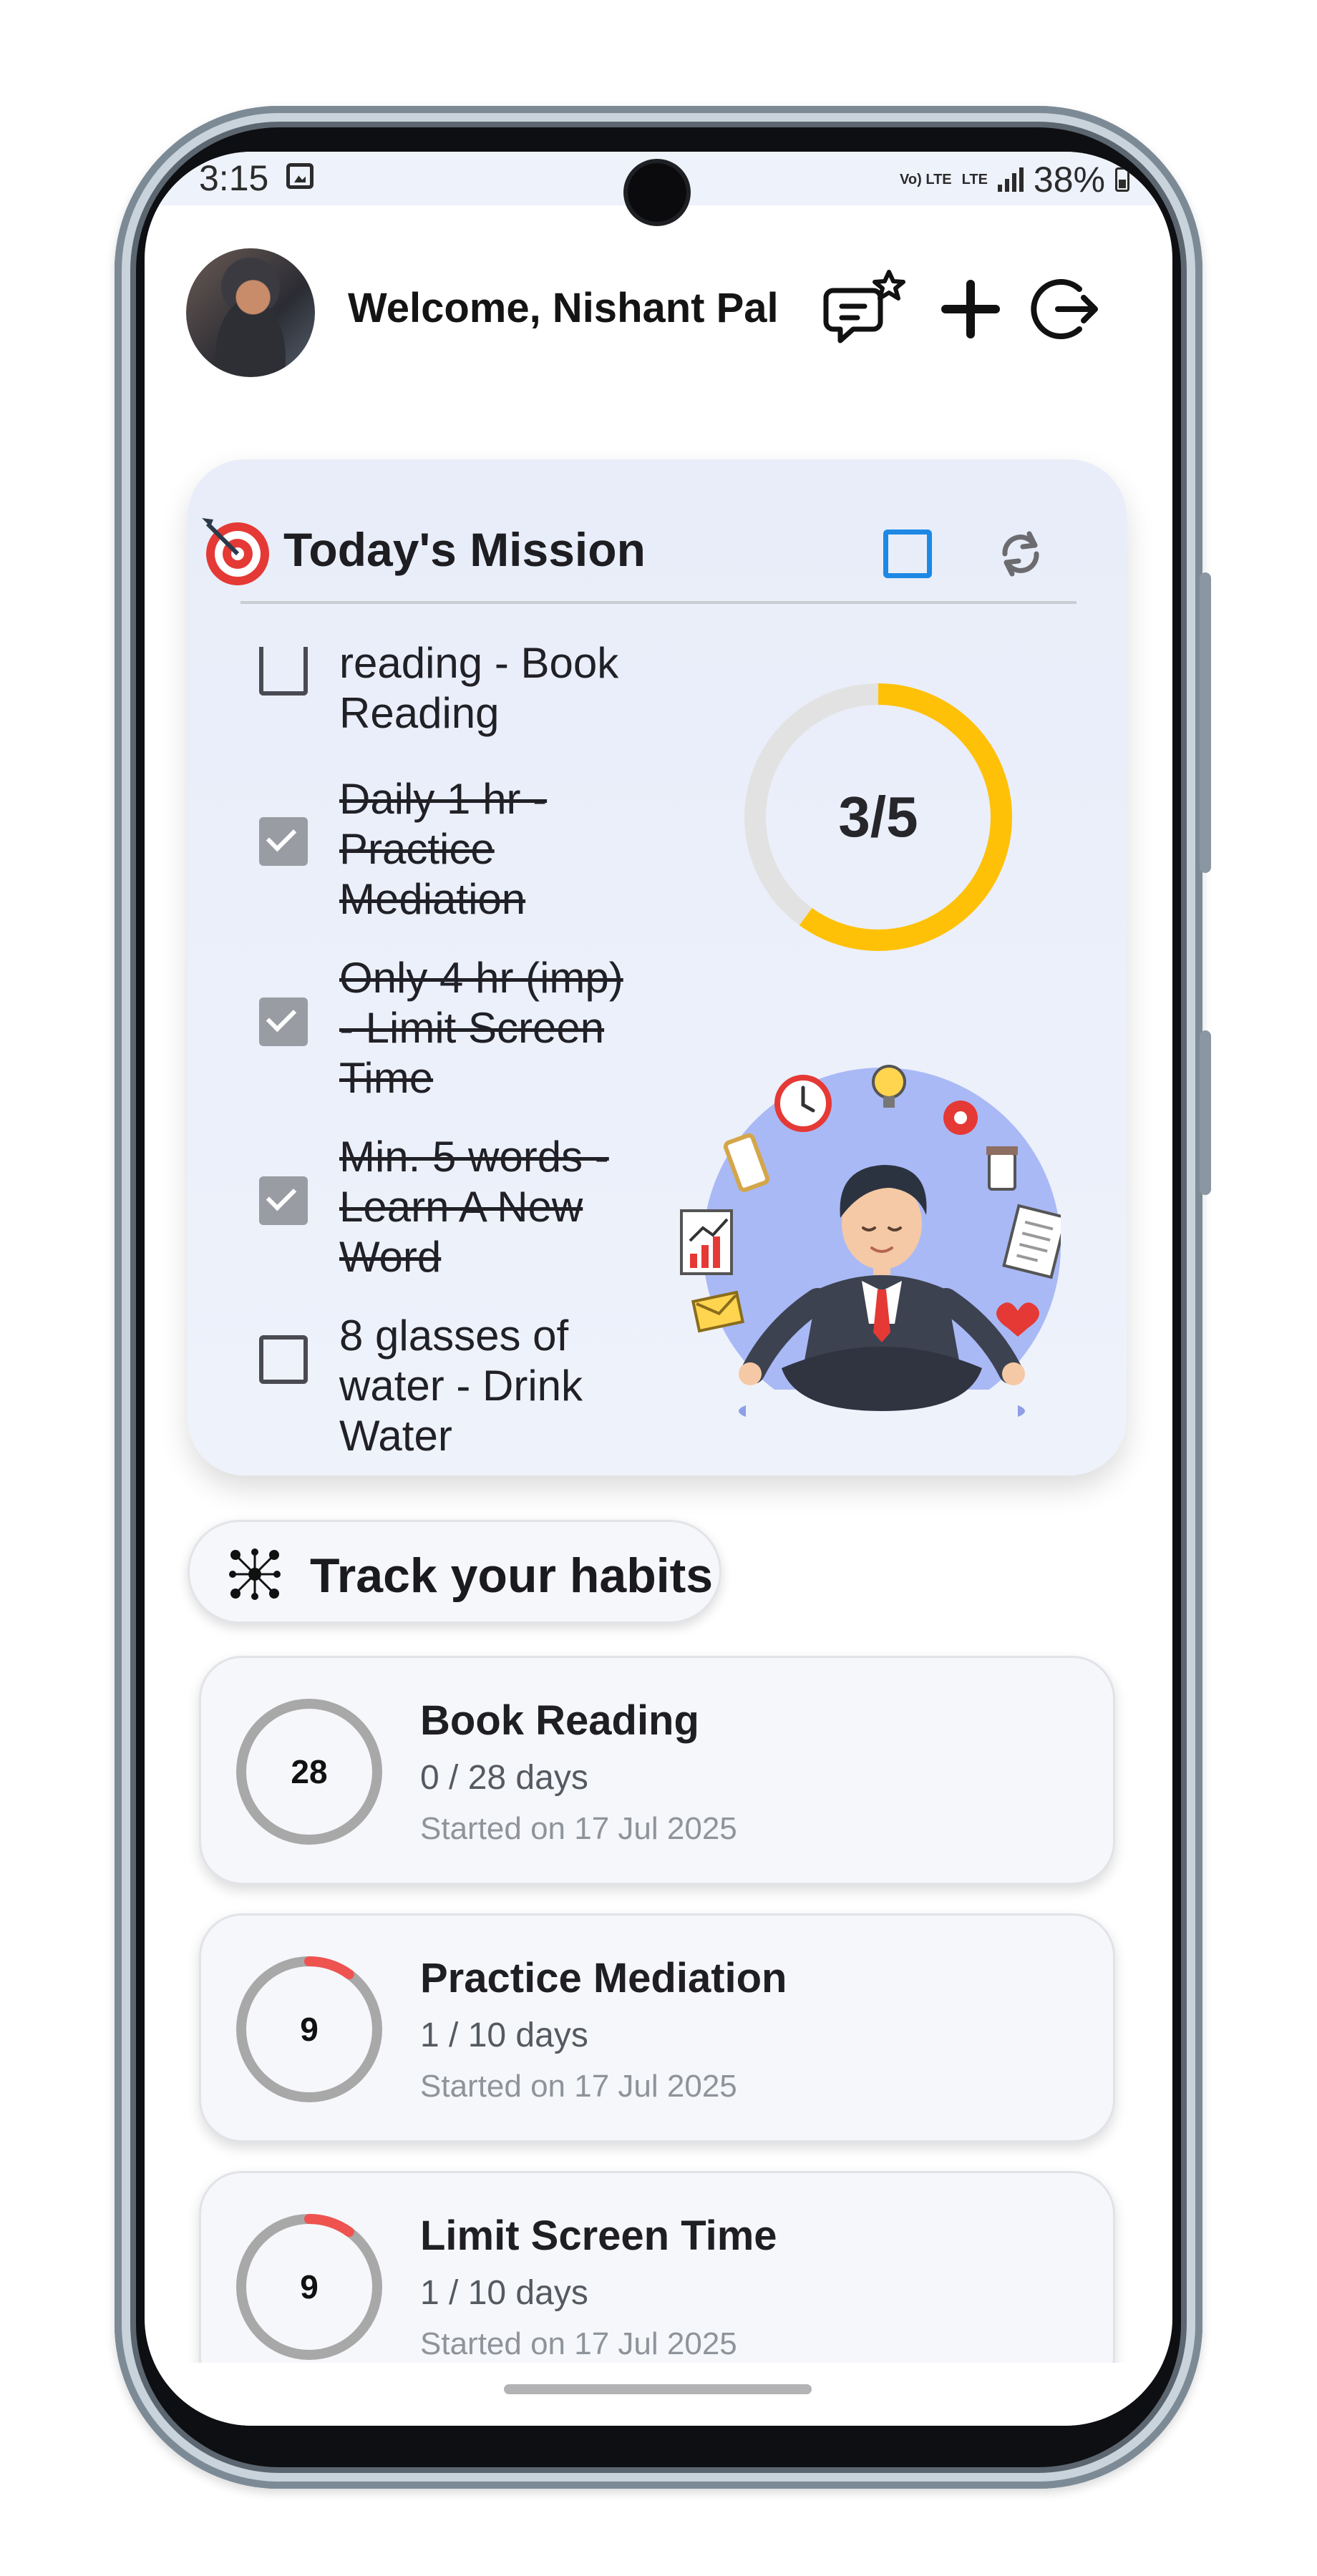 The width and height of the screenshot is (1317, 2576). I want to click on mission-divider, so click(658, 602).